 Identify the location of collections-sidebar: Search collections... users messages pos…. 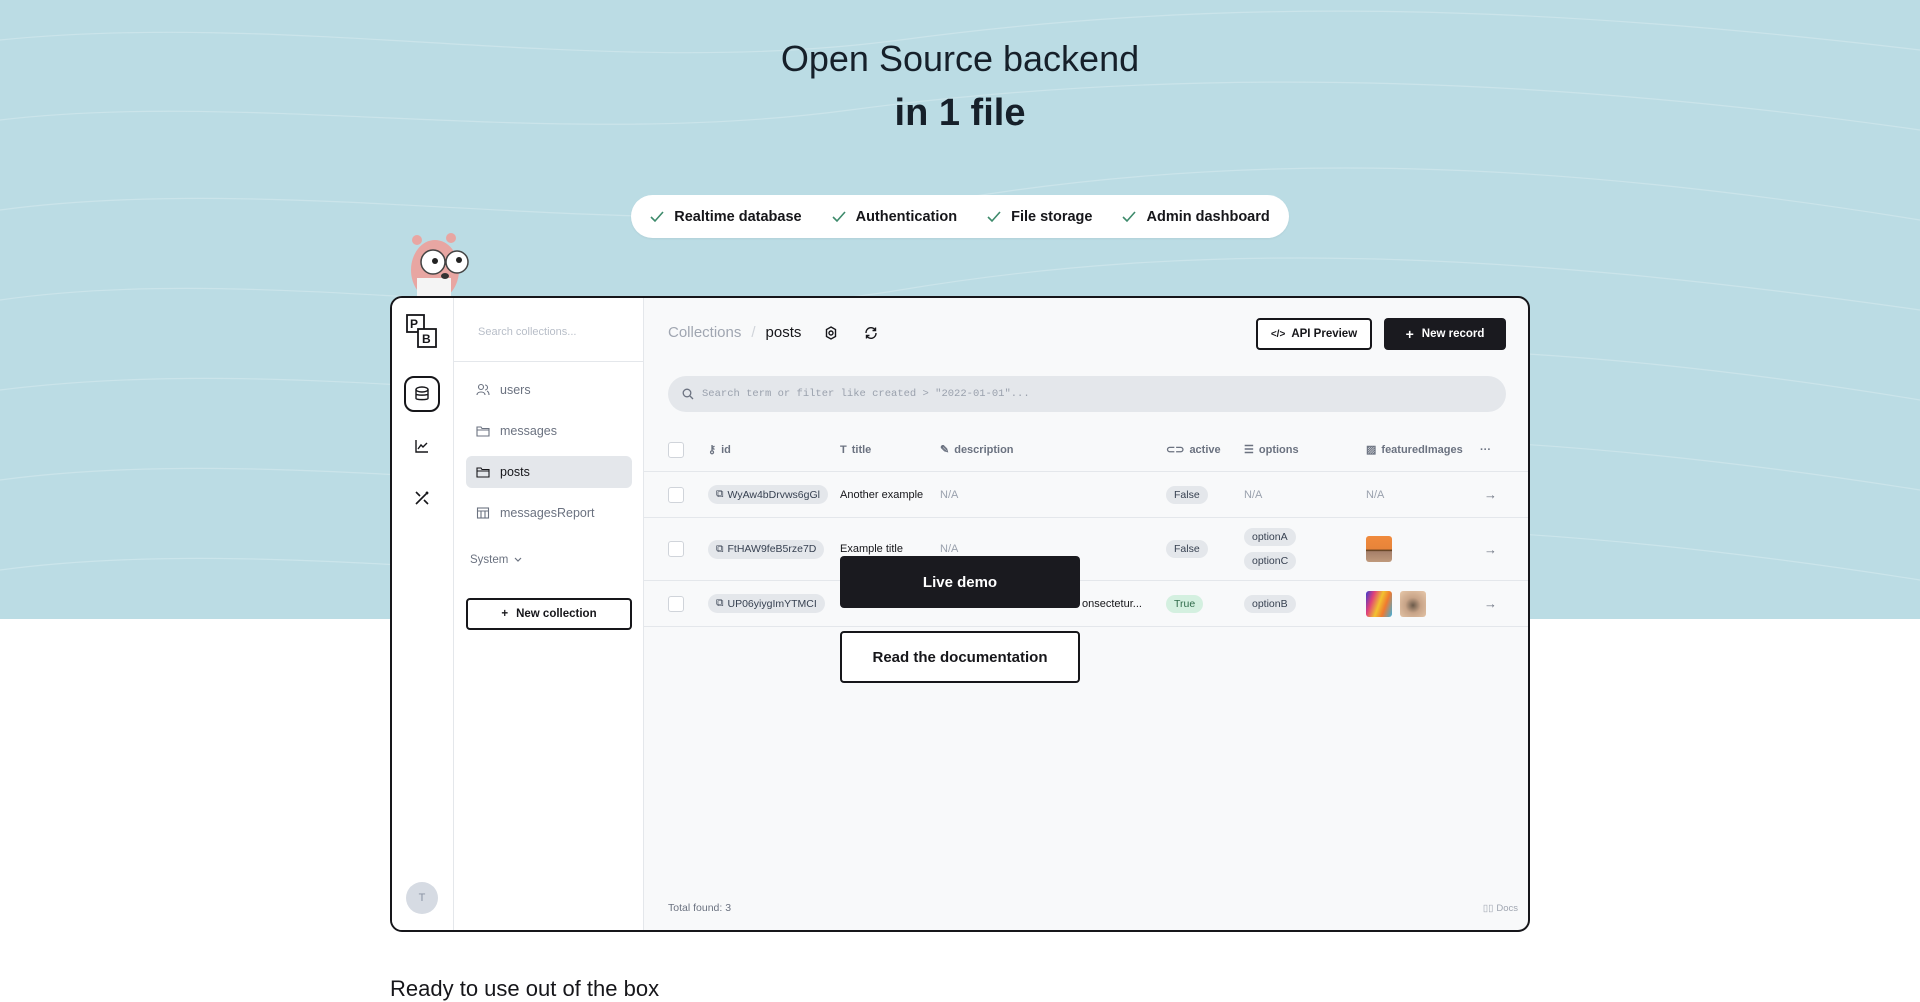
(549, 614).